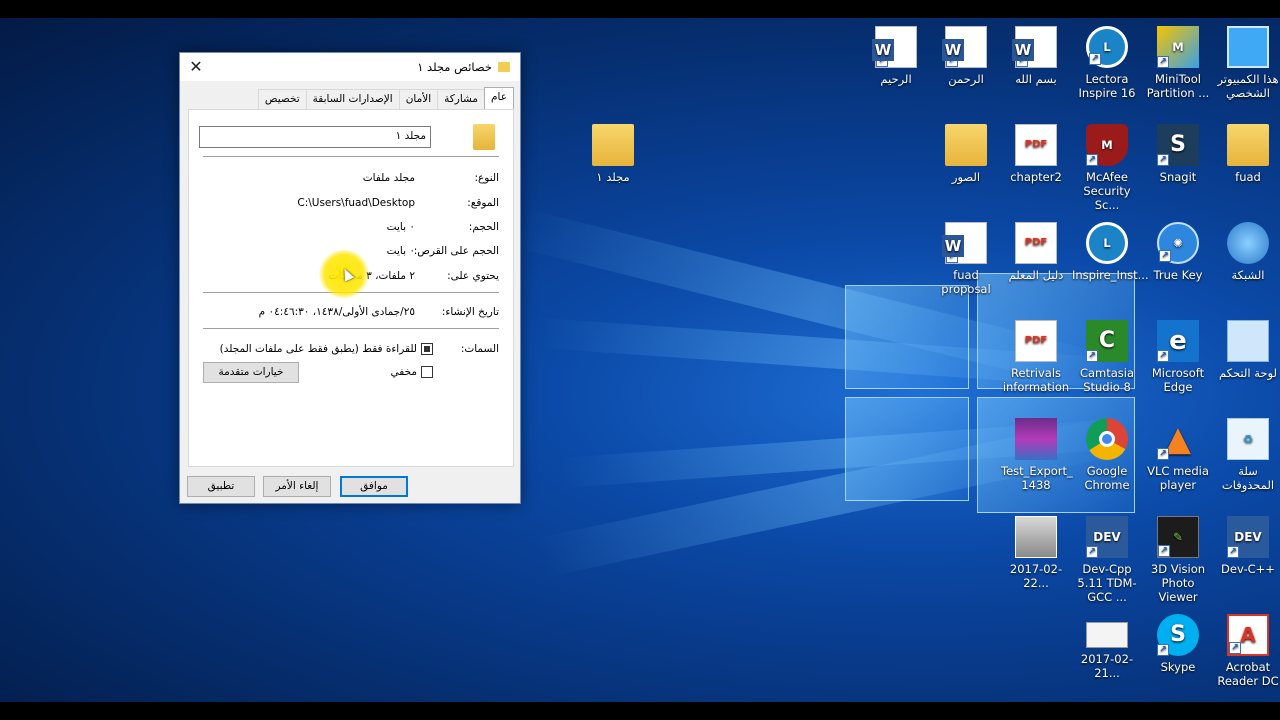 This screenshot has height=720, width=1280. What do you see at coordinates (1107, 463) in the screenshot?
I see `desktop-icon: Google Chrome` at bounding box center [1107, 463].